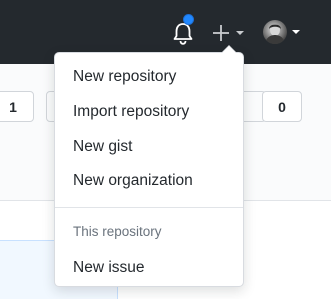 The height and width of the screenshot is (299, 331). Describe the element at coordinates (282, 106) in the screenshot. I see `fork-count: 0` at that location.